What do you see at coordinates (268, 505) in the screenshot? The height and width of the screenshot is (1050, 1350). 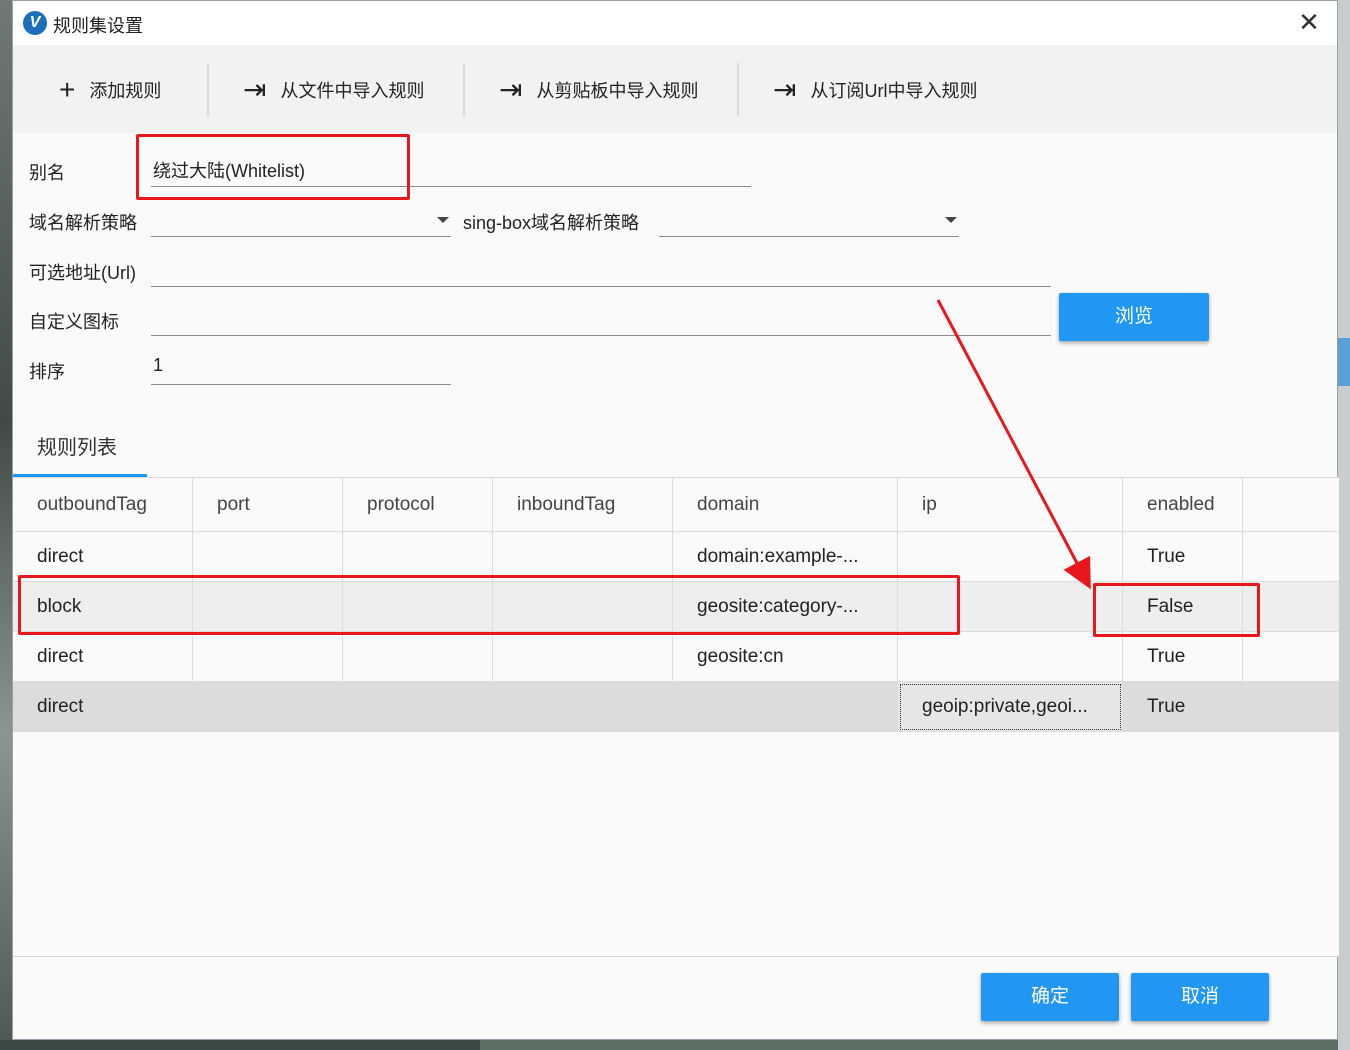 I see `column-header-port: port` at bounding box center [268, 505].